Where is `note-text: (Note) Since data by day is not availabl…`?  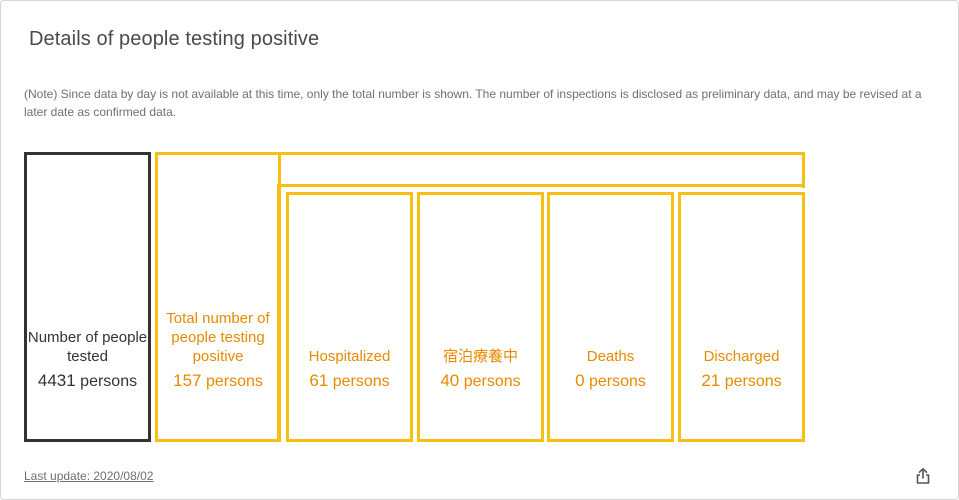
note-text: (Note) Since data by day is not availabl… is located at coordinates (473, 103).